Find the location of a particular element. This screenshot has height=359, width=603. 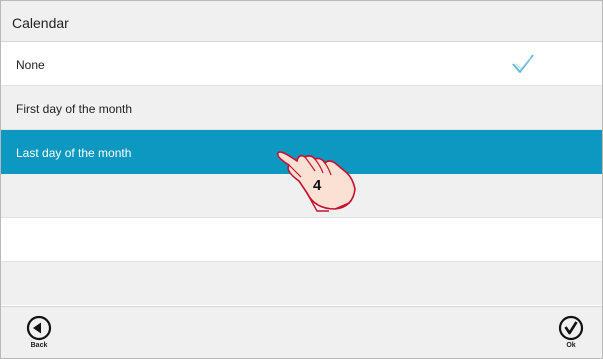

list-item-none: None is located at coordinates (301, 64).